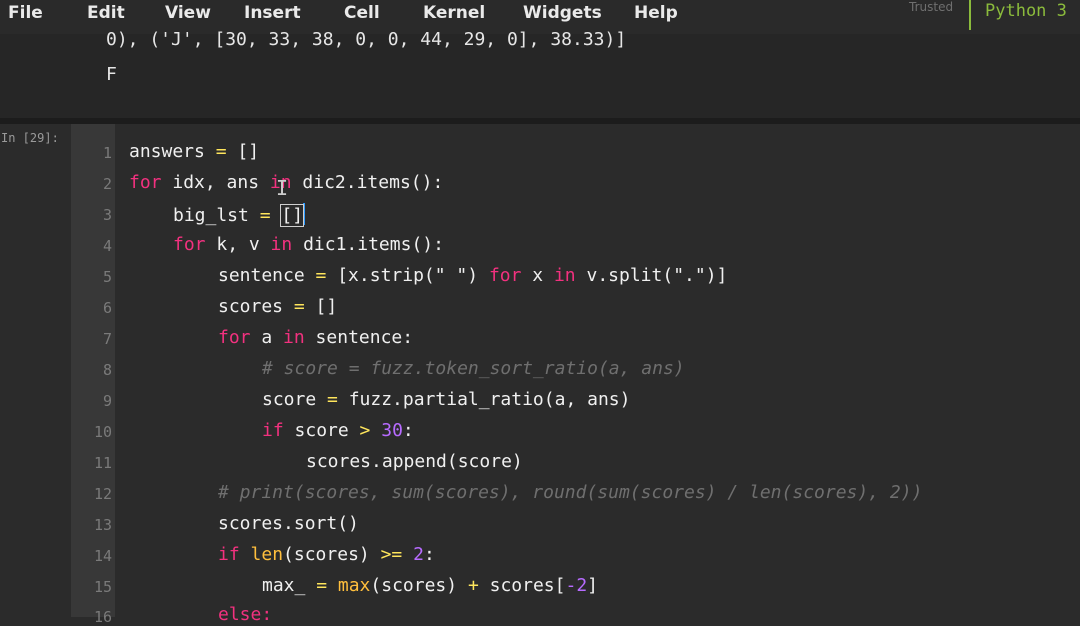  Describe the element at coordinates (107, 153) in the screenshot. I see `line-number: 1` at that location.